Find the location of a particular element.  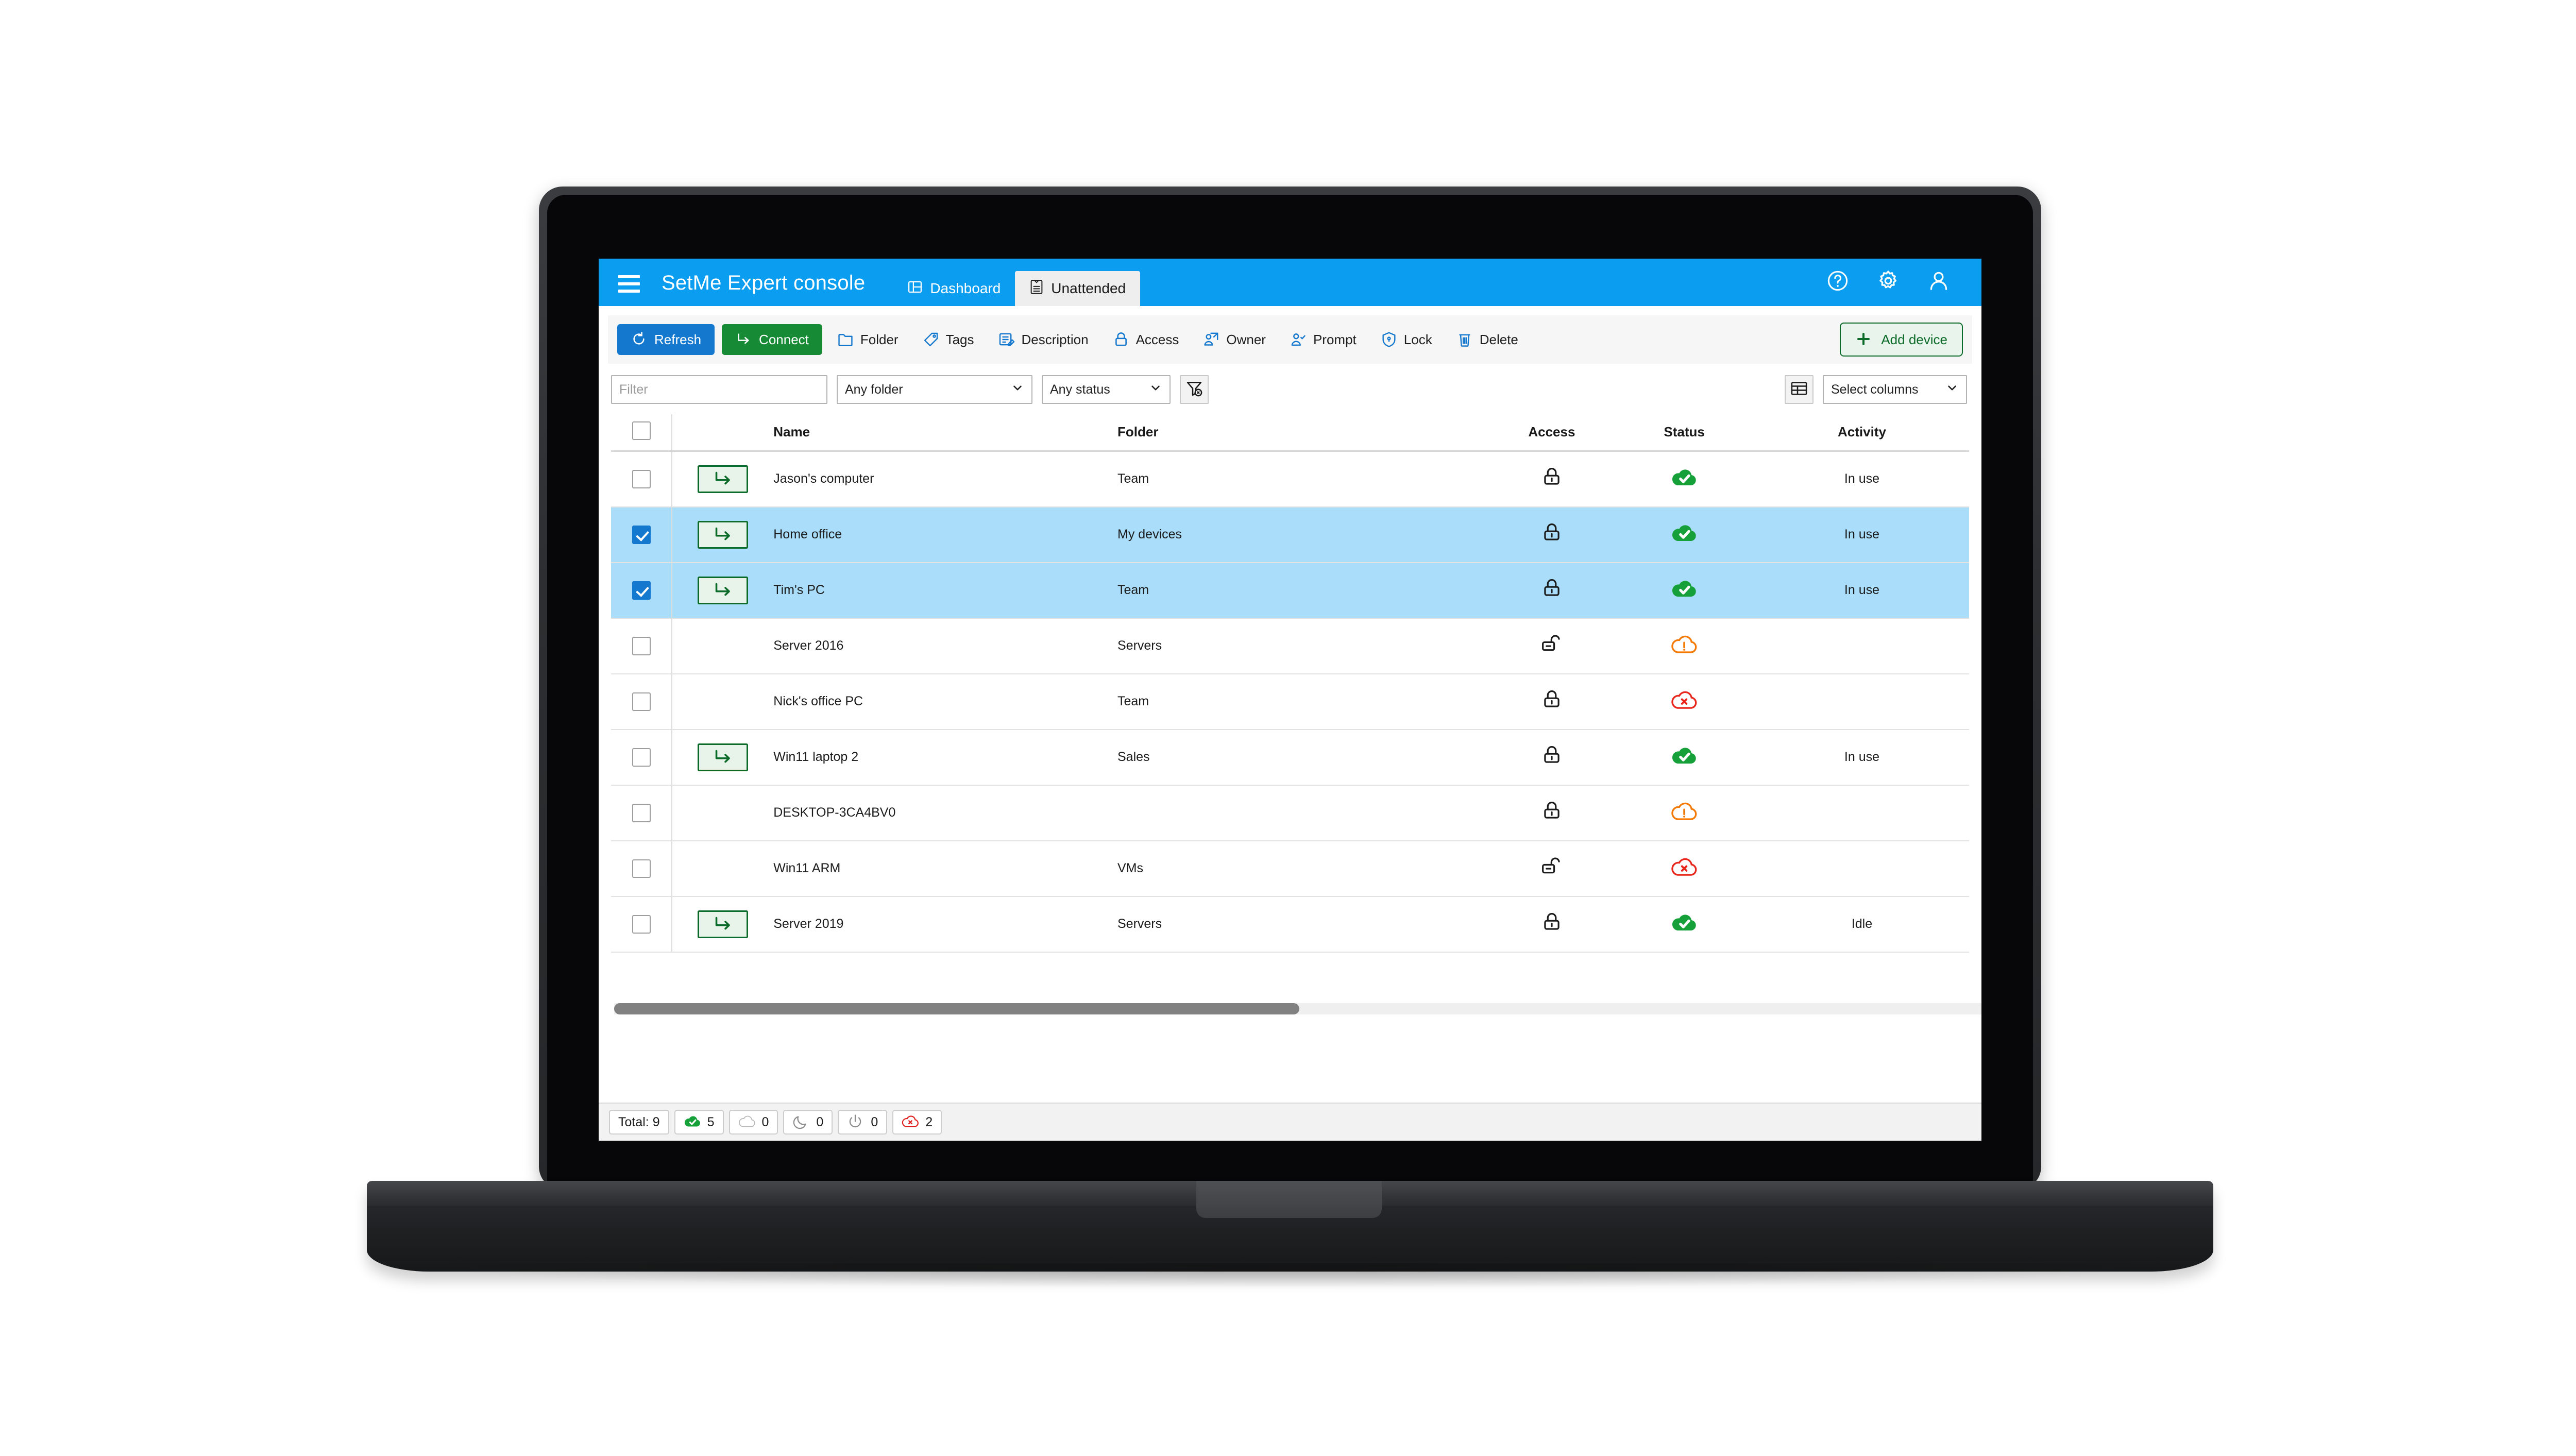

tab-bar: Dashboard Unattended is located at coordinates (1017, 282).